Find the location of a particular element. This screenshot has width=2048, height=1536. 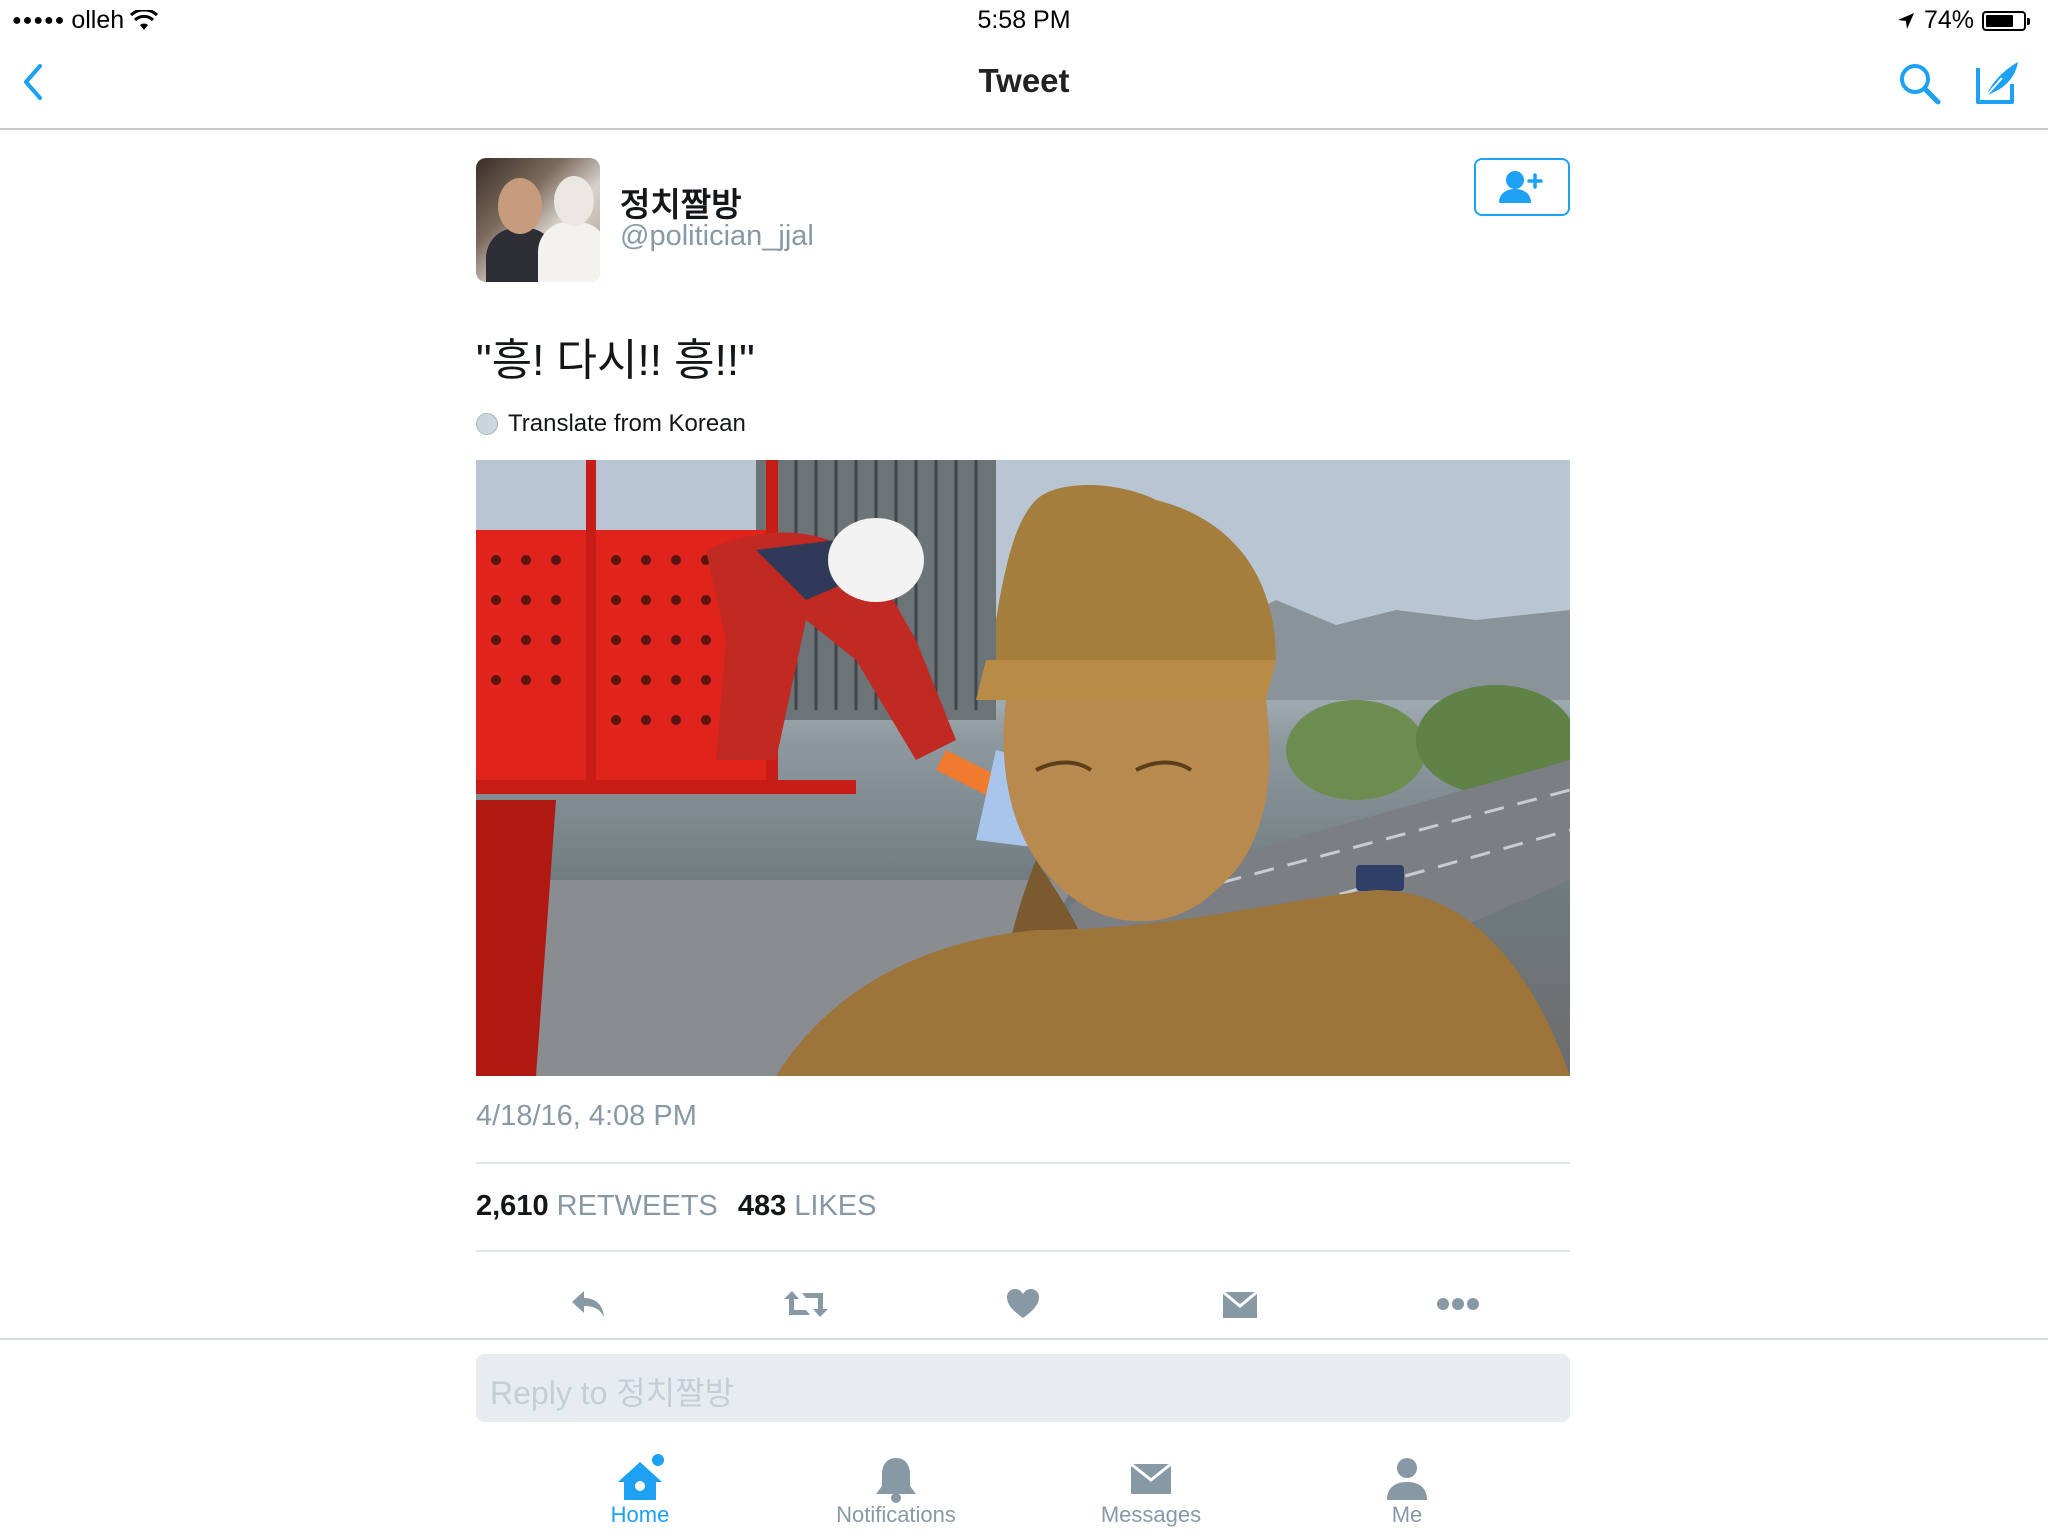

status-time: 5:58 PM is located at coordinates (1024, 20).